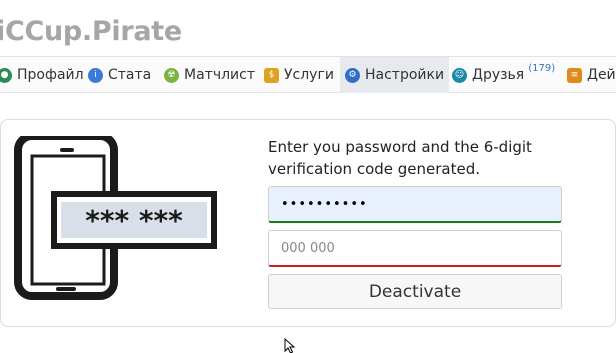  I want to click on password-mask-text: *** ***, so click(134, 220).